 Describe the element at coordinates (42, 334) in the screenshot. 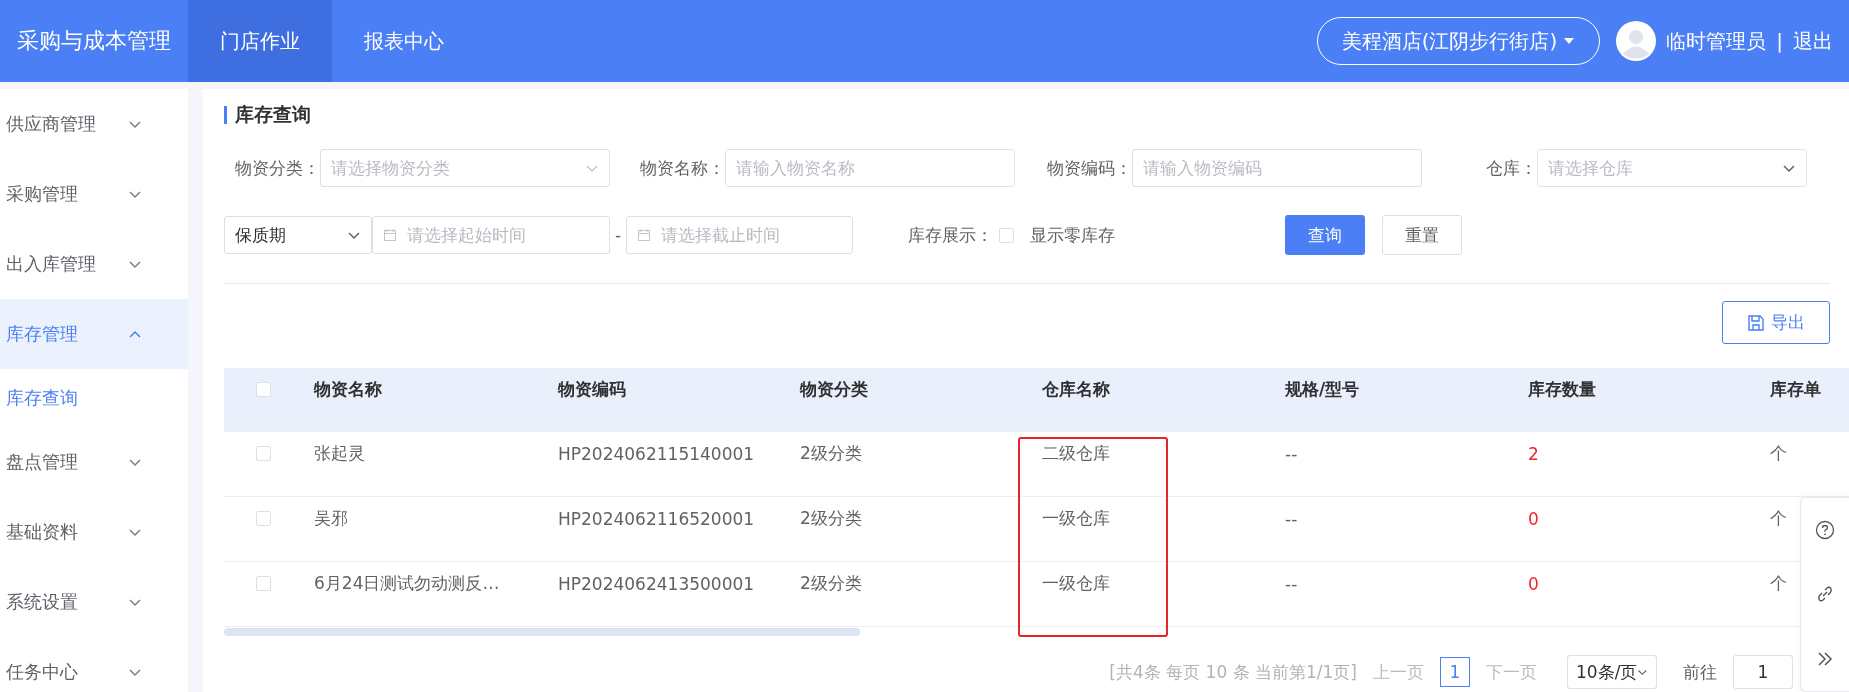

I see `menu-label: 库存管理` at that location.